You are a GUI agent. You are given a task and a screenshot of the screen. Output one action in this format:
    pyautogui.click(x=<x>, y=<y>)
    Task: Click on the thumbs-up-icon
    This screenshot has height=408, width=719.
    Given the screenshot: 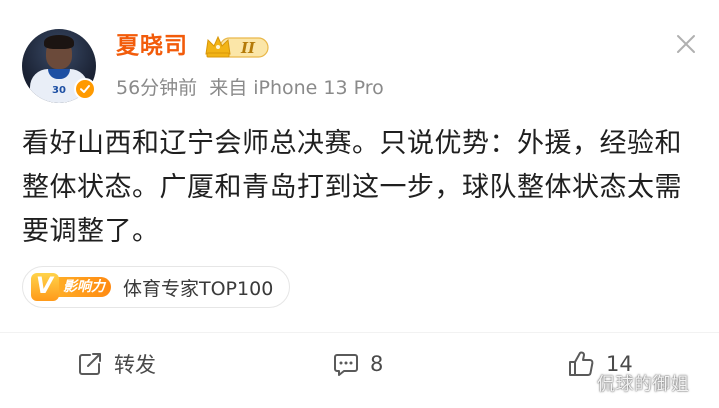 What is the action you would take?
    pyautogui.click(x=581, y=363)
    